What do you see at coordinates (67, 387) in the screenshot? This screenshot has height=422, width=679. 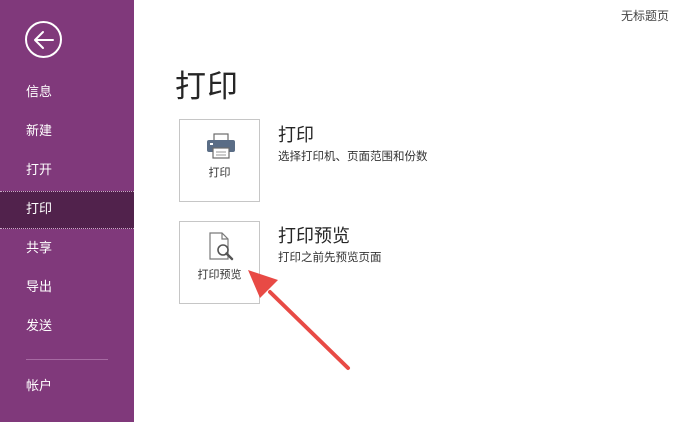 I see `sidebar-item-account: 帐户` at bounding box center [67, 387].